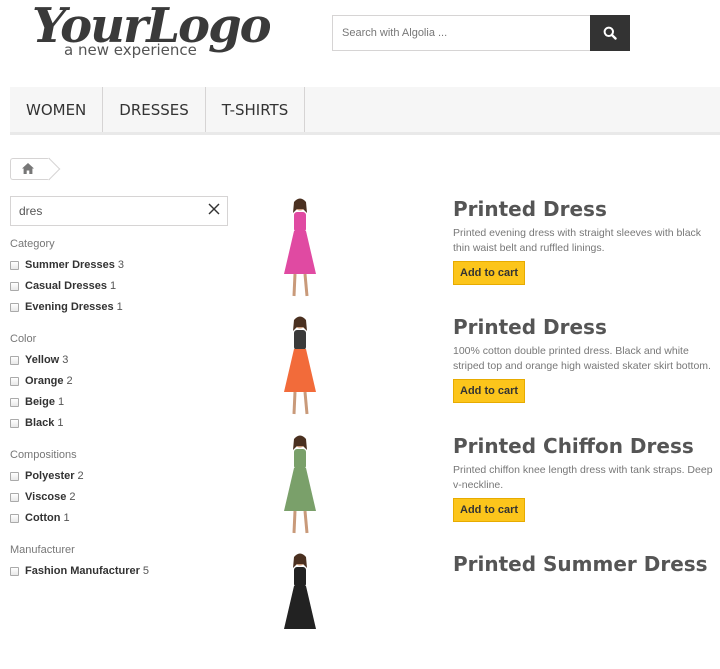  I want to click on search-bar, so click(481, 33).